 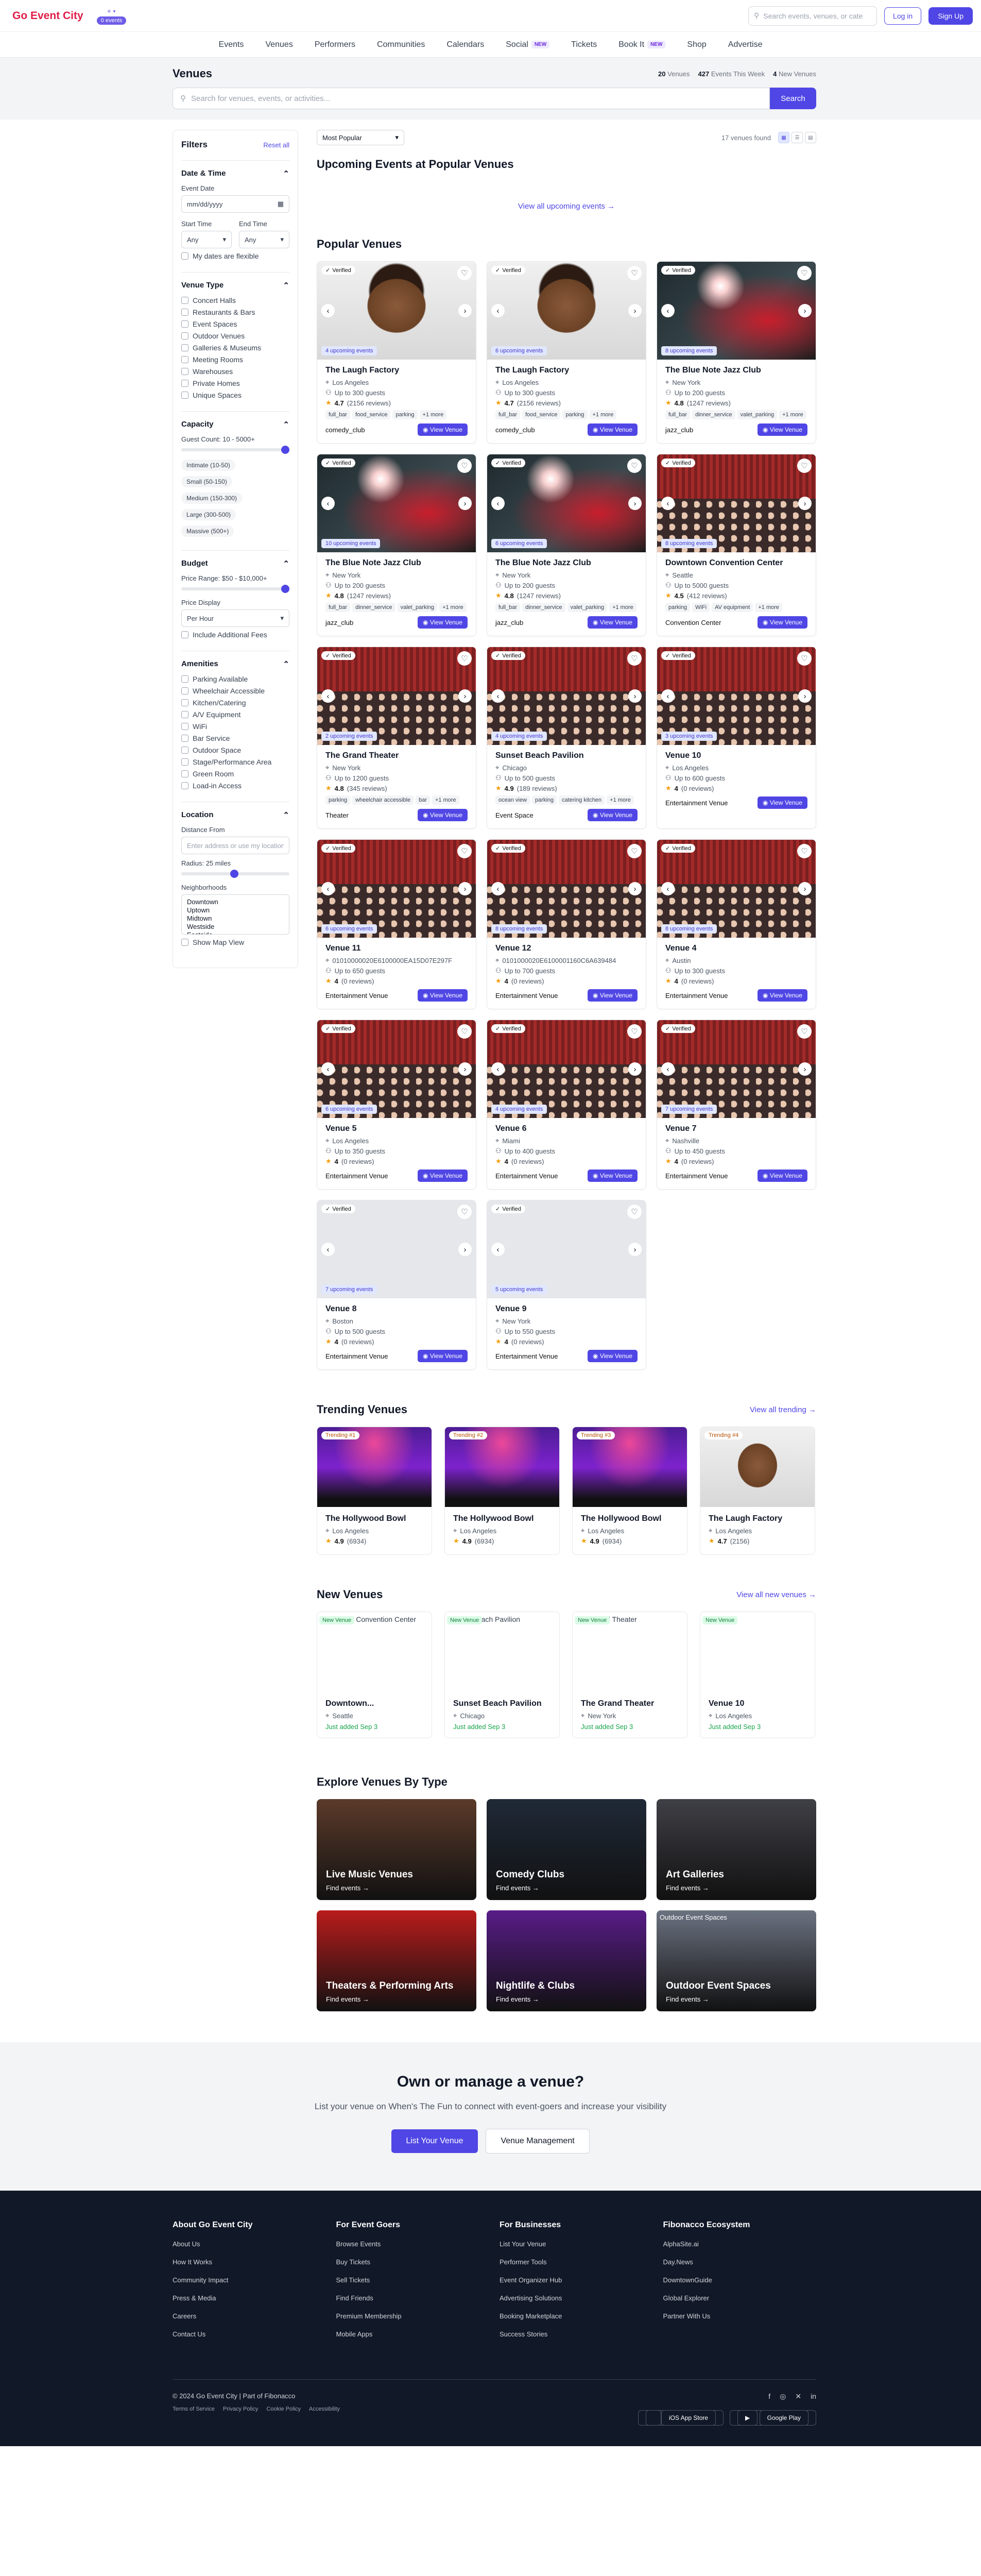 What do you see at coordinates (413, 2244) in the screenshot?
I see `footer-link: Browse Events` at bounding box center [413, 2244].